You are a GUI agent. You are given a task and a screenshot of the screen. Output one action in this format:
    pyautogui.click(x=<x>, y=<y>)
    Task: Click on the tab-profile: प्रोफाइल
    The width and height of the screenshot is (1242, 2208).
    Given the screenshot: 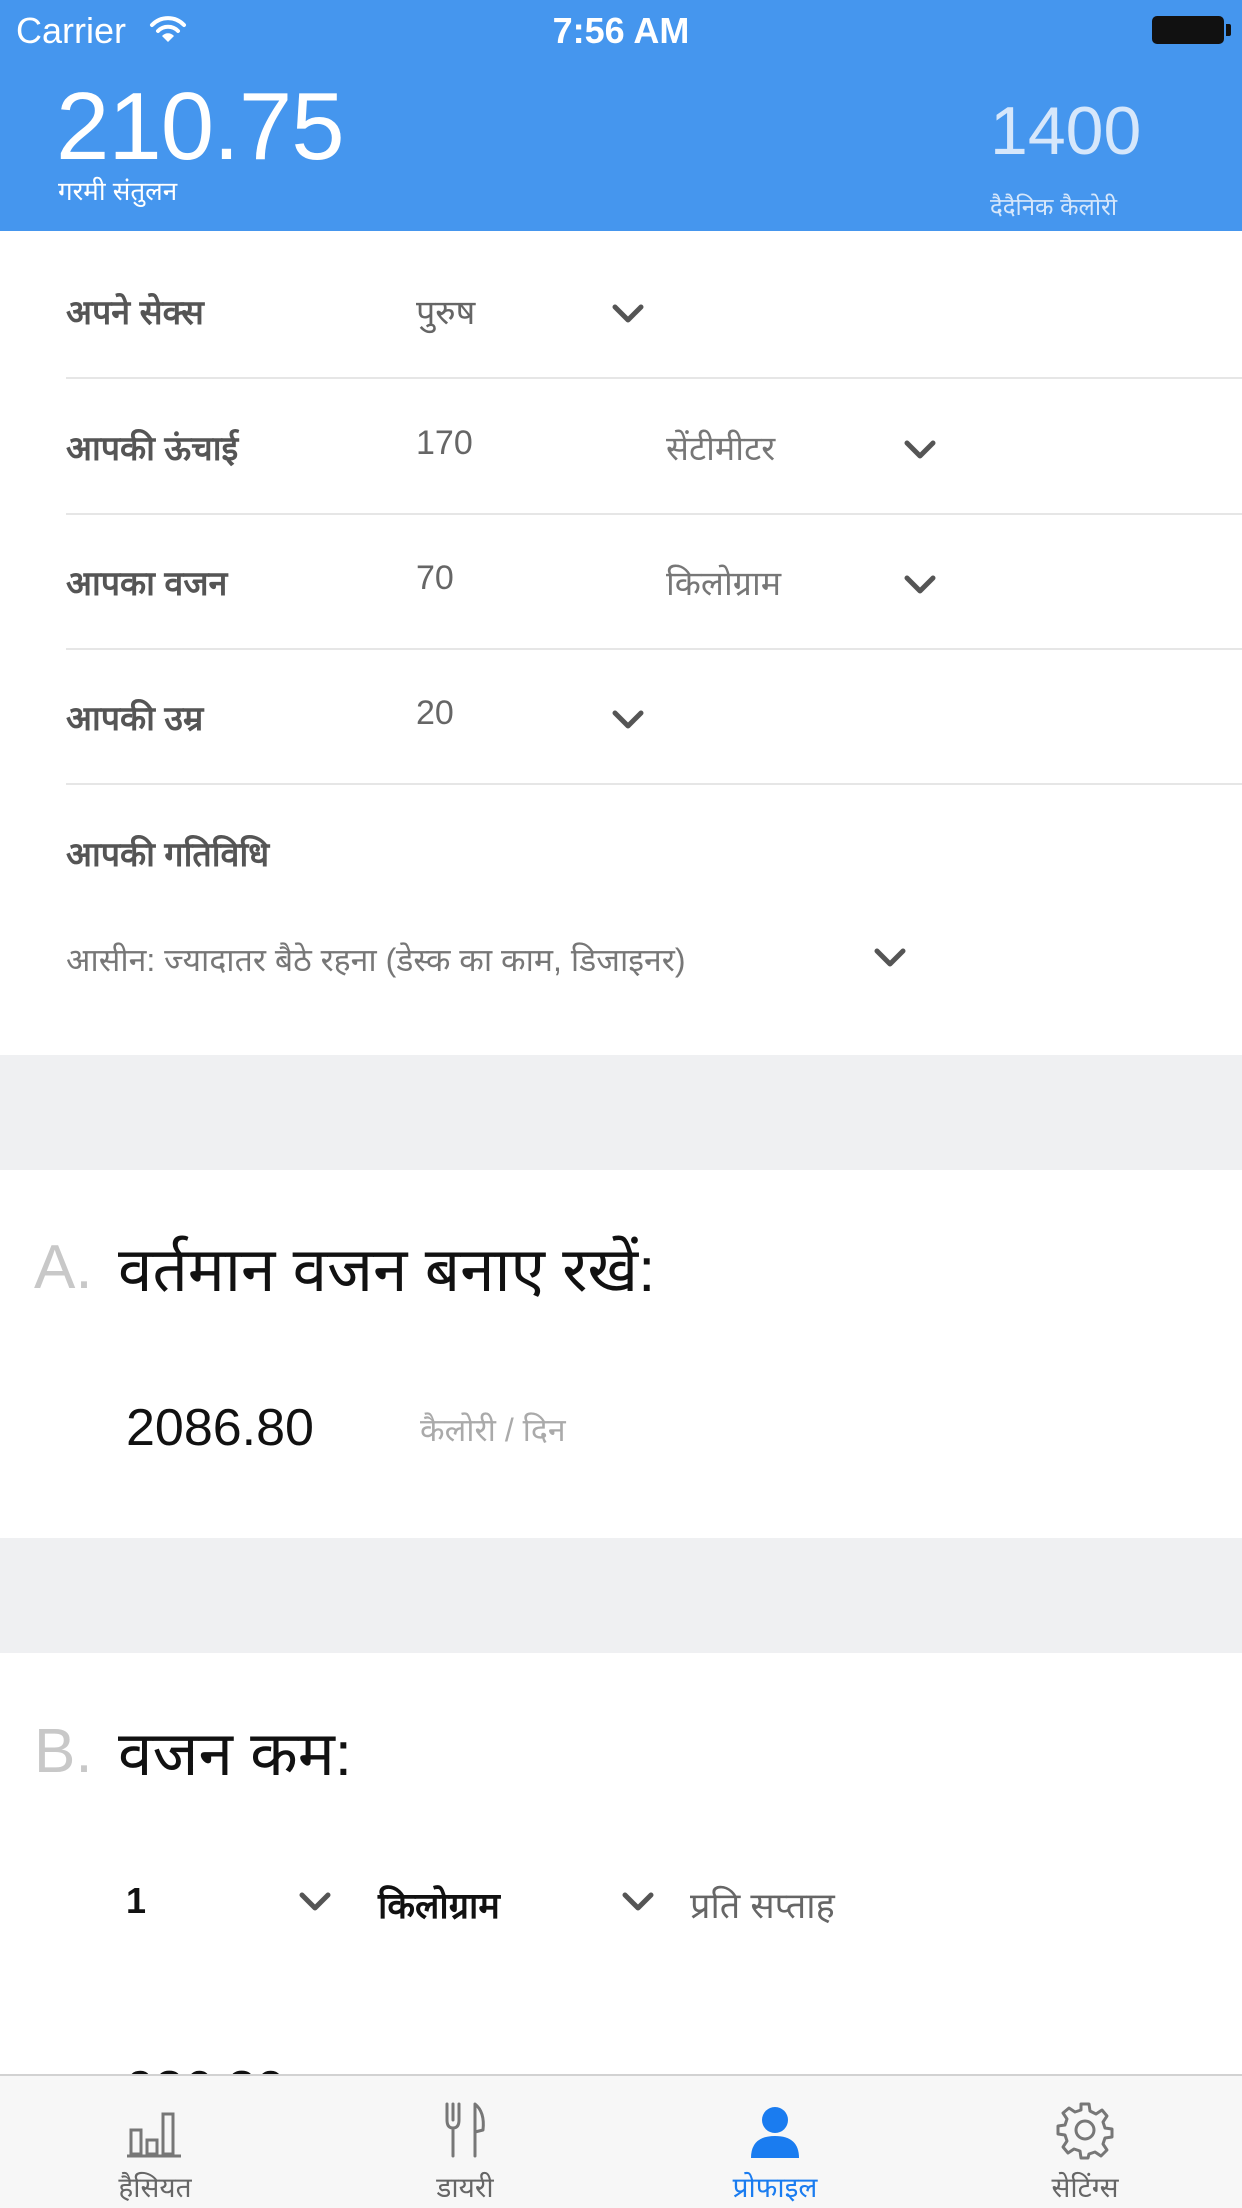 What is the action you would take?
    pyautogui.click(x=775, y=2142)
    